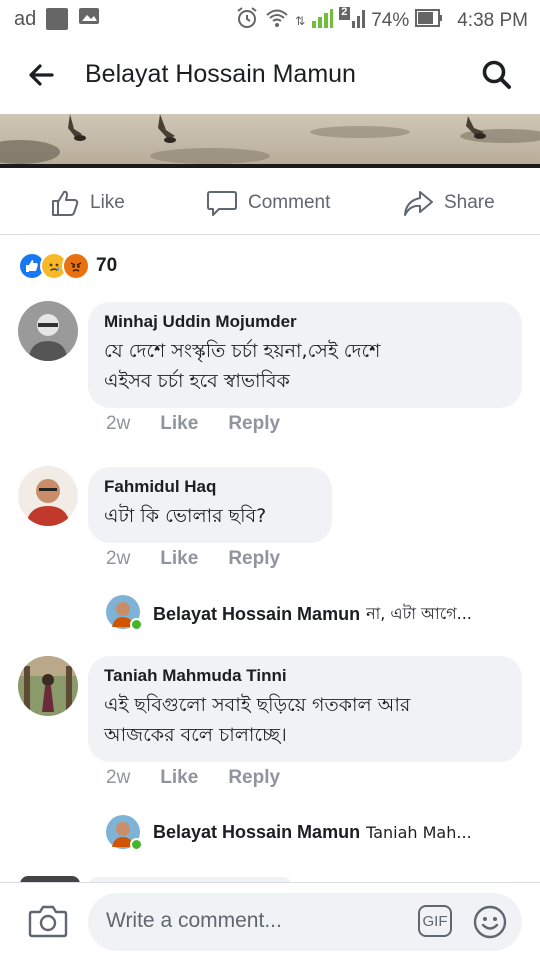 This screenshot has height=961, width=540. What do you see at coordinates (492, 20) in the screenshot?
I see `clock: 4:38 PM` at bounding box center [492, 20].